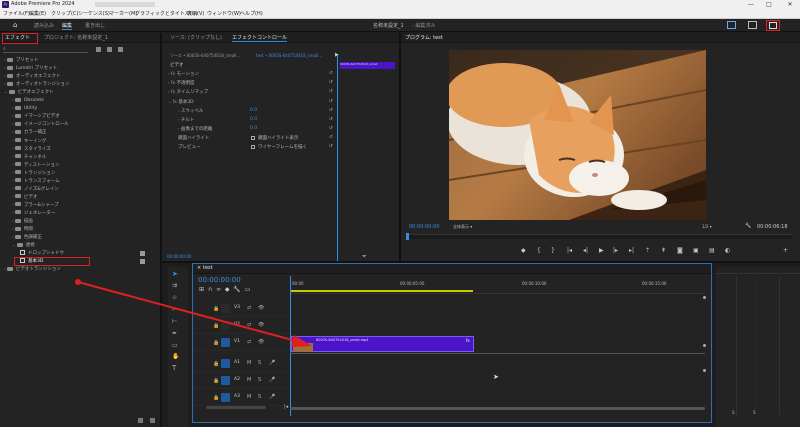 This screenshot has height=427, width=800. I want to click on arrow-start-dot, so click(78, 282).